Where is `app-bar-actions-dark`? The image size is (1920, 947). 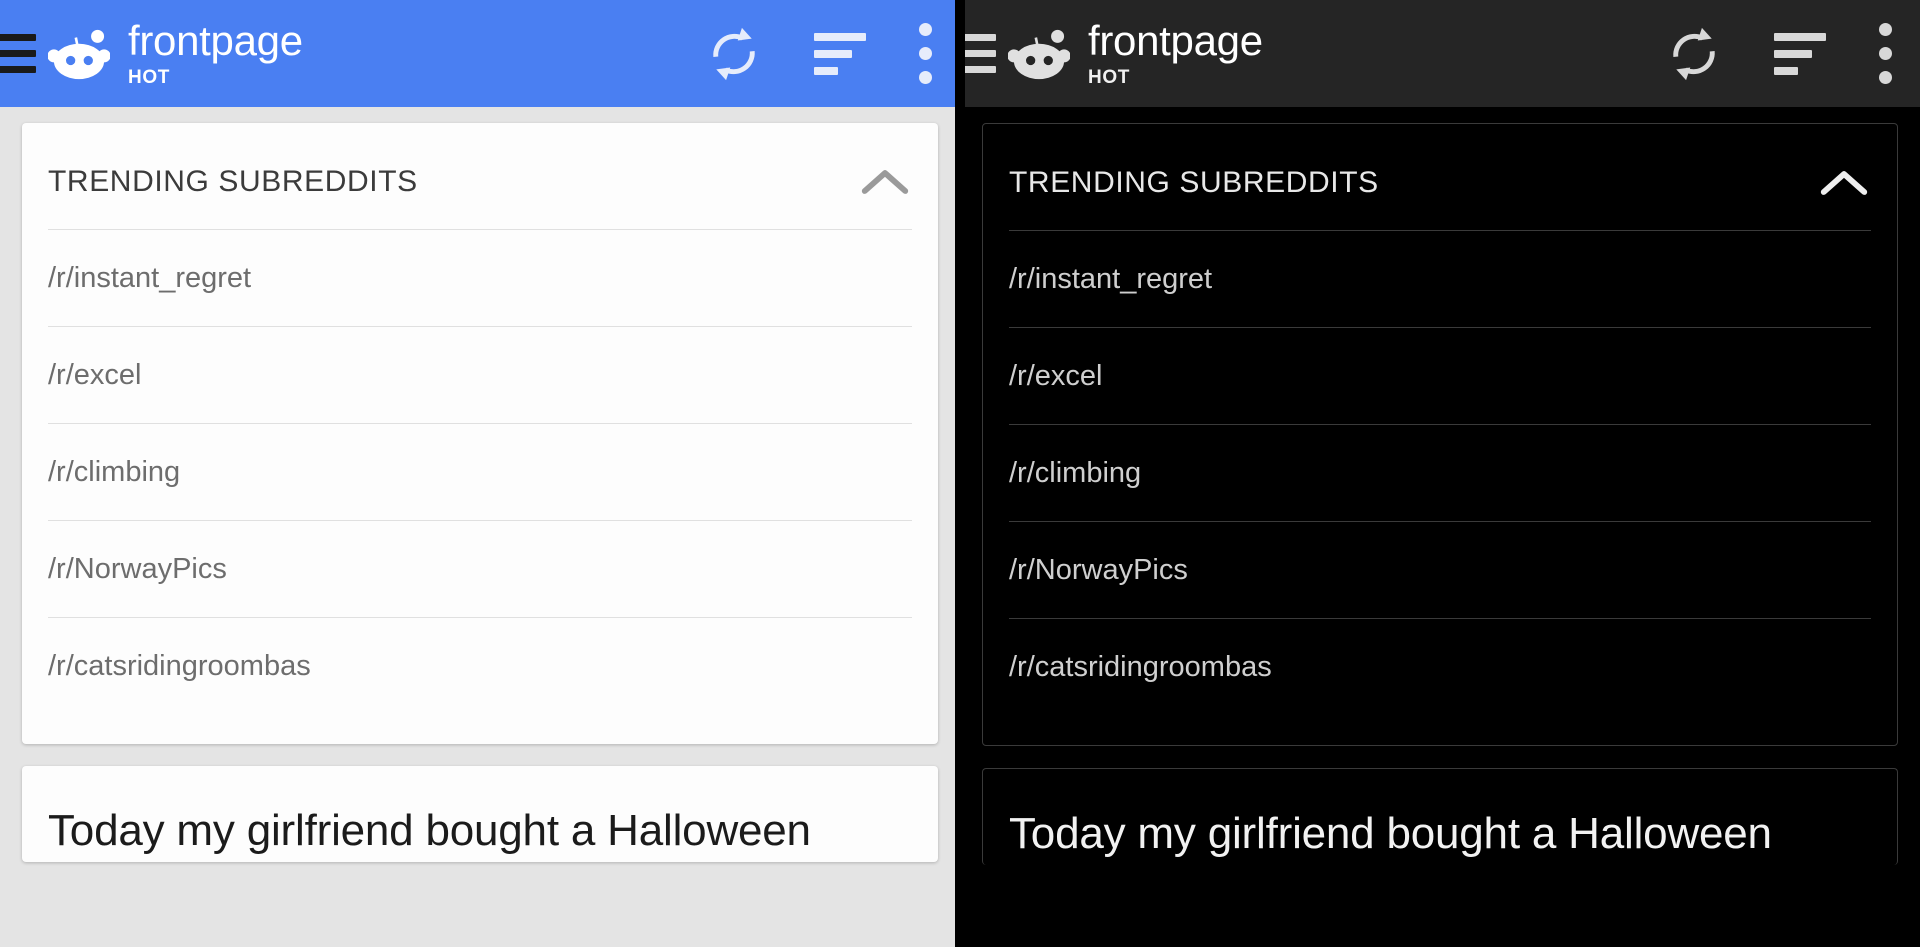
app-bar-actions-dark is located at coordinates (1779, 53).